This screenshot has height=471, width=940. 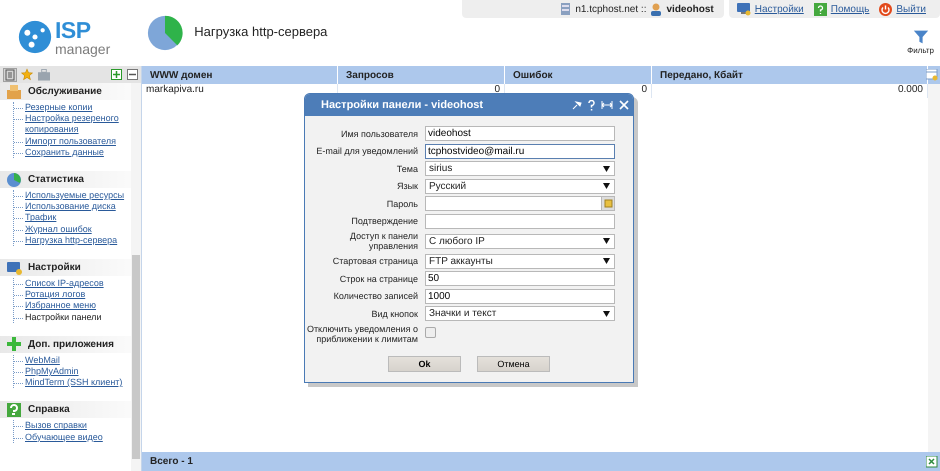 What do you see at coordinates (520, 261) in the screenshot?
I see `dropdown: FTP аккаунты` at bounding box center [520, 261].